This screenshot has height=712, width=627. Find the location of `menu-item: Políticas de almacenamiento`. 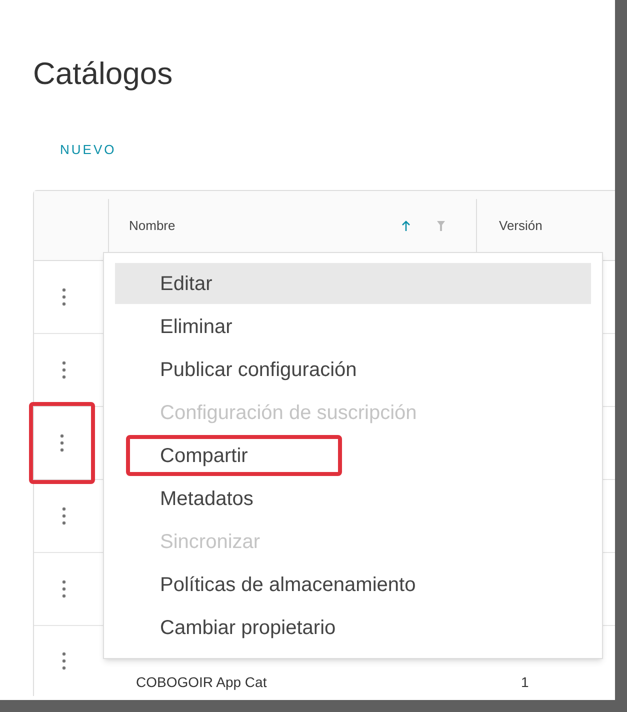

menu-item: Políticas de almacenamiento is located at coordinates (353, 584).